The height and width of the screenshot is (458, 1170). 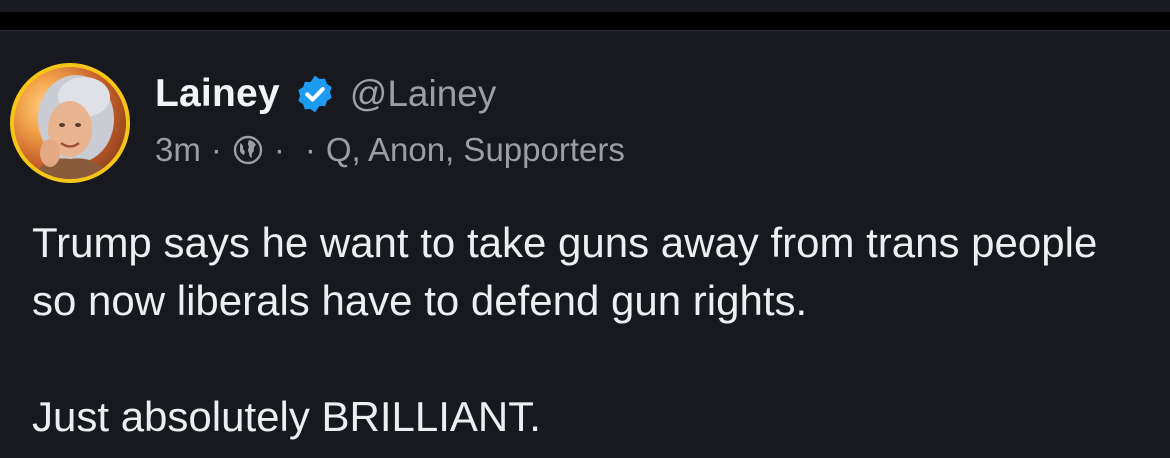 I want to click on post-header: Lainey @Lainey, so click(x=325, y=94).